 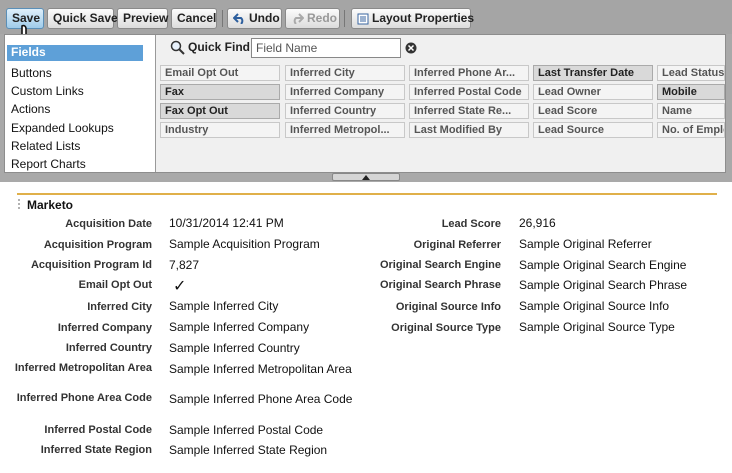 What do you see at coordinates (244, 244) in the screenshot?
I see `field-value: Sample Acquisition Program` at bounding box center [244, 244].